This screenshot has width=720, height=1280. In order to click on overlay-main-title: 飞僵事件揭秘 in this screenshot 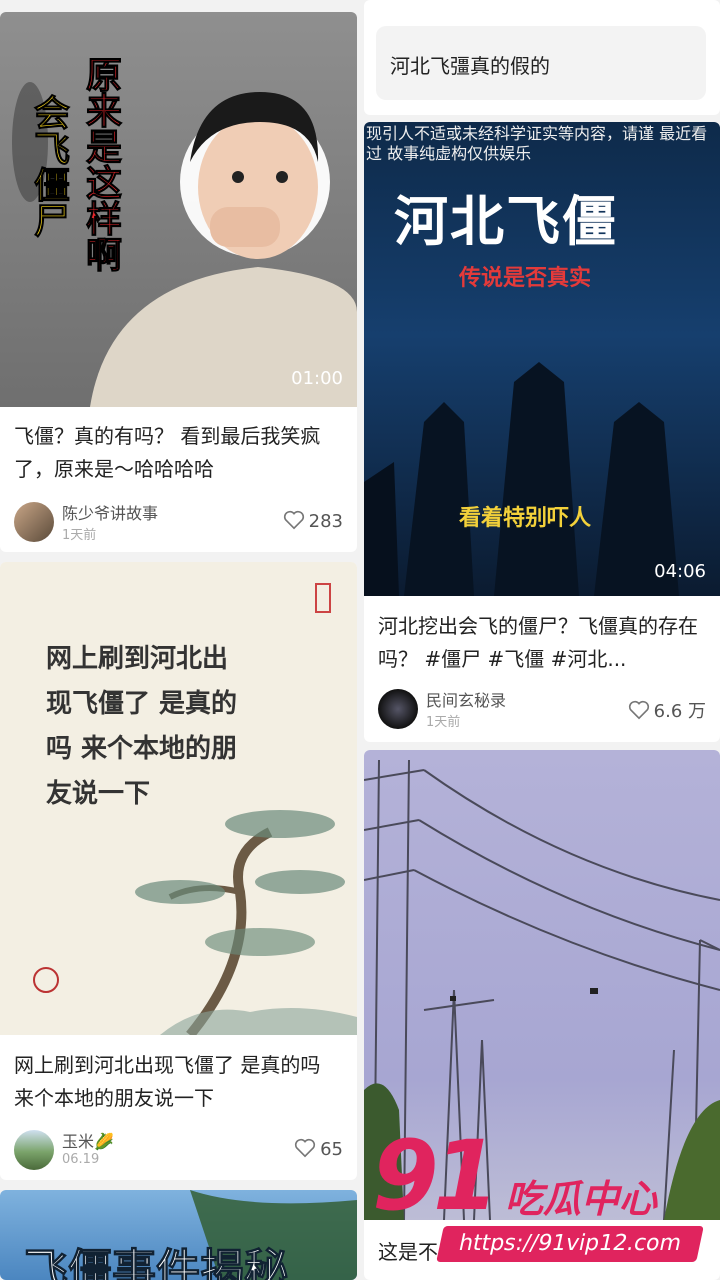, I will do `click(156, 1262)`.